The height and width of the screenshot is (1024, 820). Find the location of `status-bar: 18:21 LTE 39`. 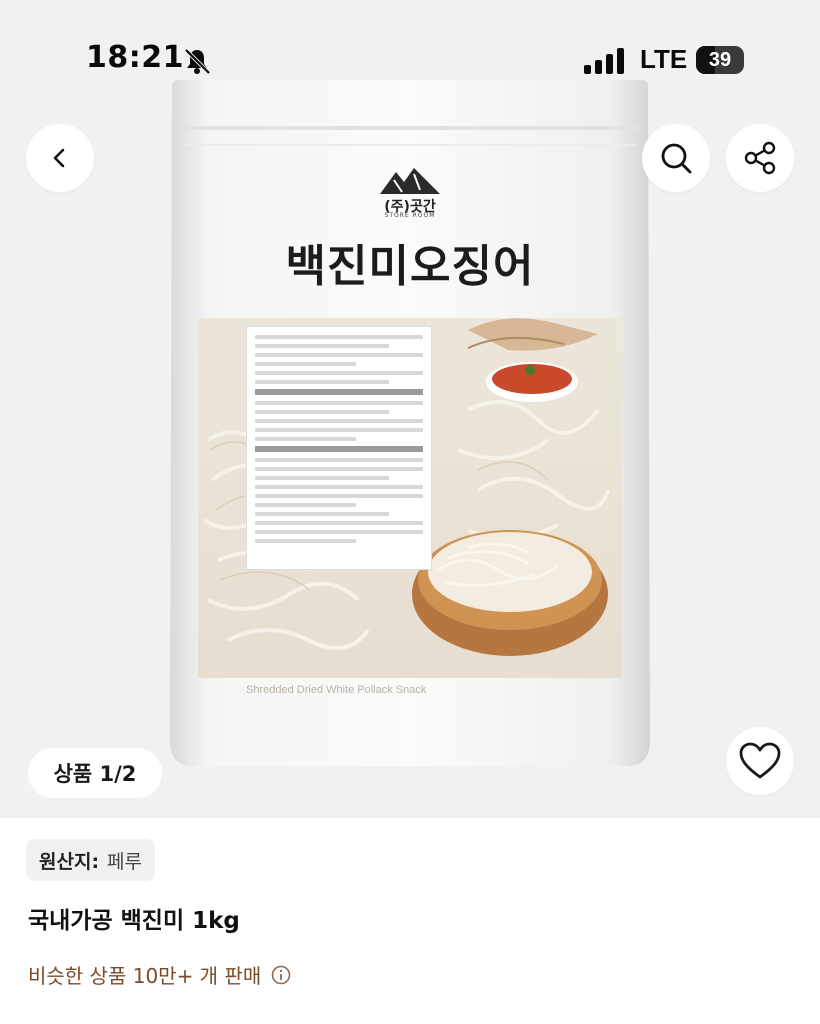

status-bar: 18:21 LTE 39 is located at coordinates (410, 62).